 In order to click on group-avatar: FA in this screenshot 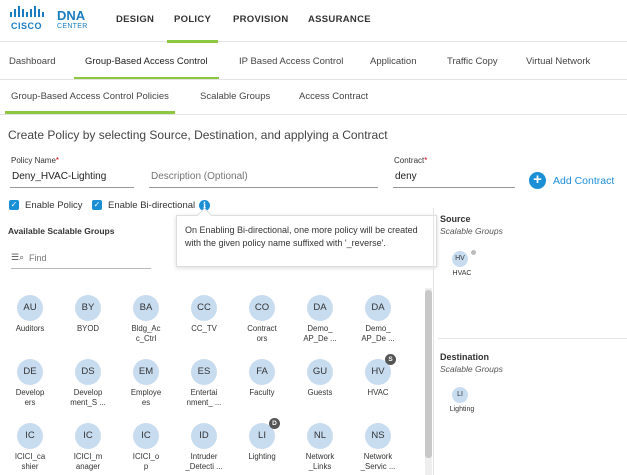, I will do `click(262, 372)`.